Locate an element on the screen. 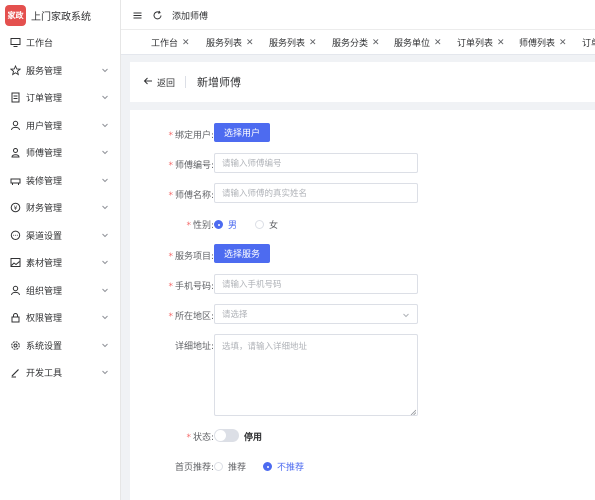 Image resolution: width=595 pixels, height=500 pixels. tab-service-unit: 服务单位 ✕ is located at coordinates (418, 42).